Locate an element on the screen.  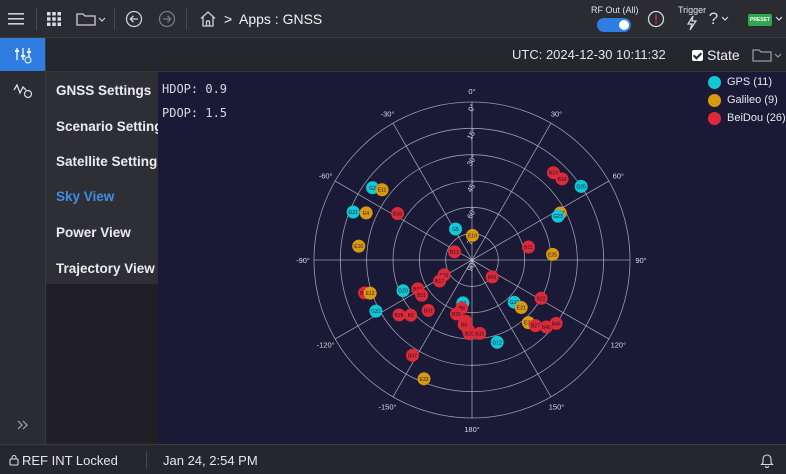
satellite-label: B31 is located at coordinates (428, 311).